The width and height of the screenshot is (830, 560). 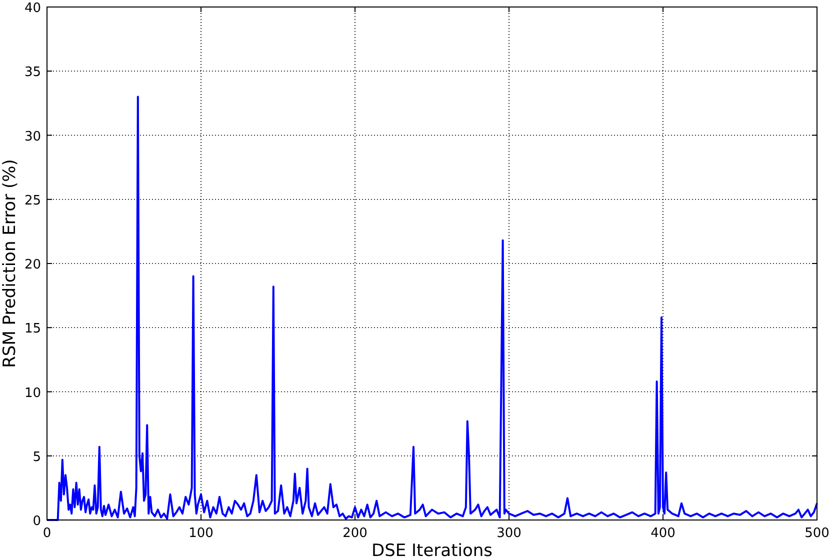 What do you see at coordinates (36, 521) in the screenshot?
I see `y-tick-label: 0` at bounding box center [36, 521].